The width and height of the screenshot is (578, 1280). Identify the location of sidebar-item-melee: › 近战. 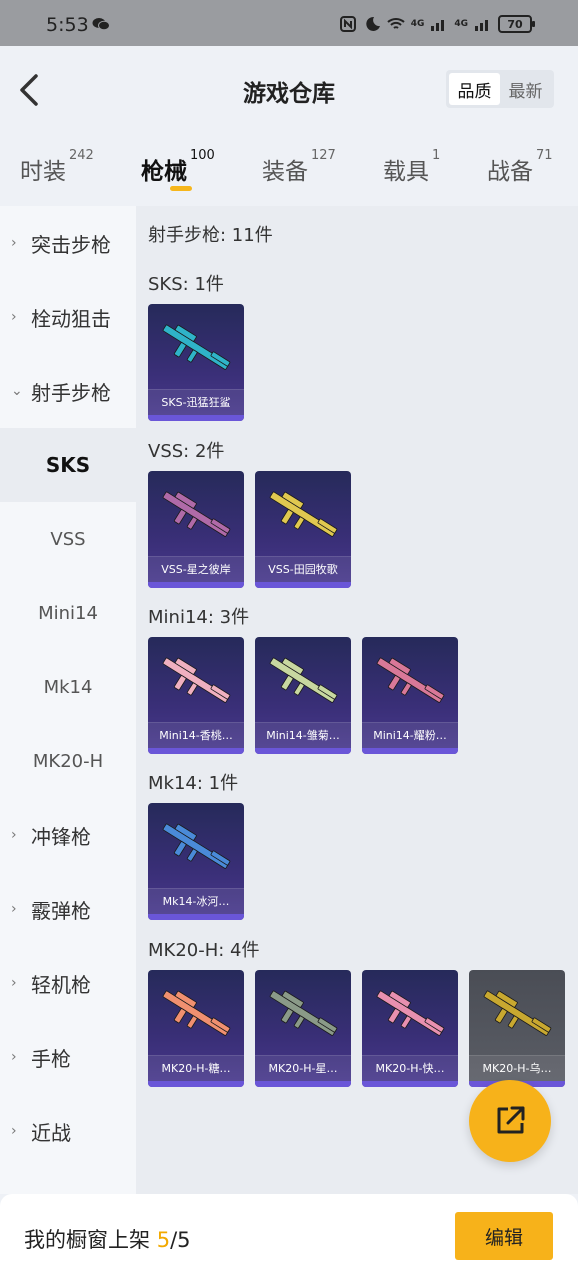
(68, 1131).